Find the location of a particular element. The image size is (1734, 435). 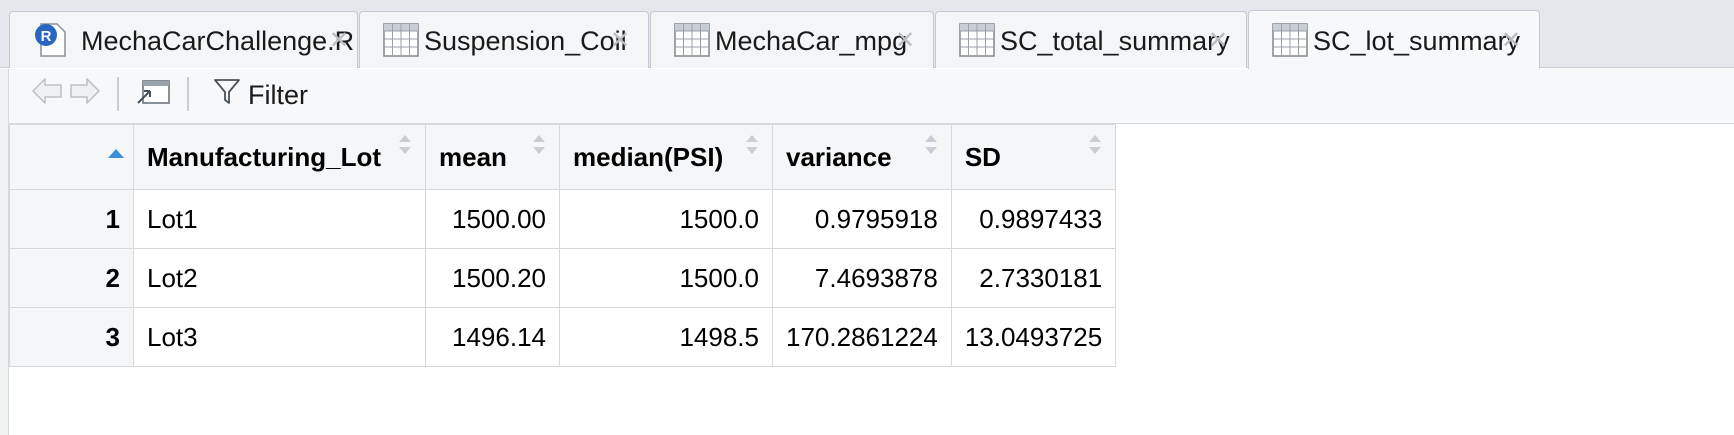

table-cell: 7.4693878 is located at coordinates (862, 278).